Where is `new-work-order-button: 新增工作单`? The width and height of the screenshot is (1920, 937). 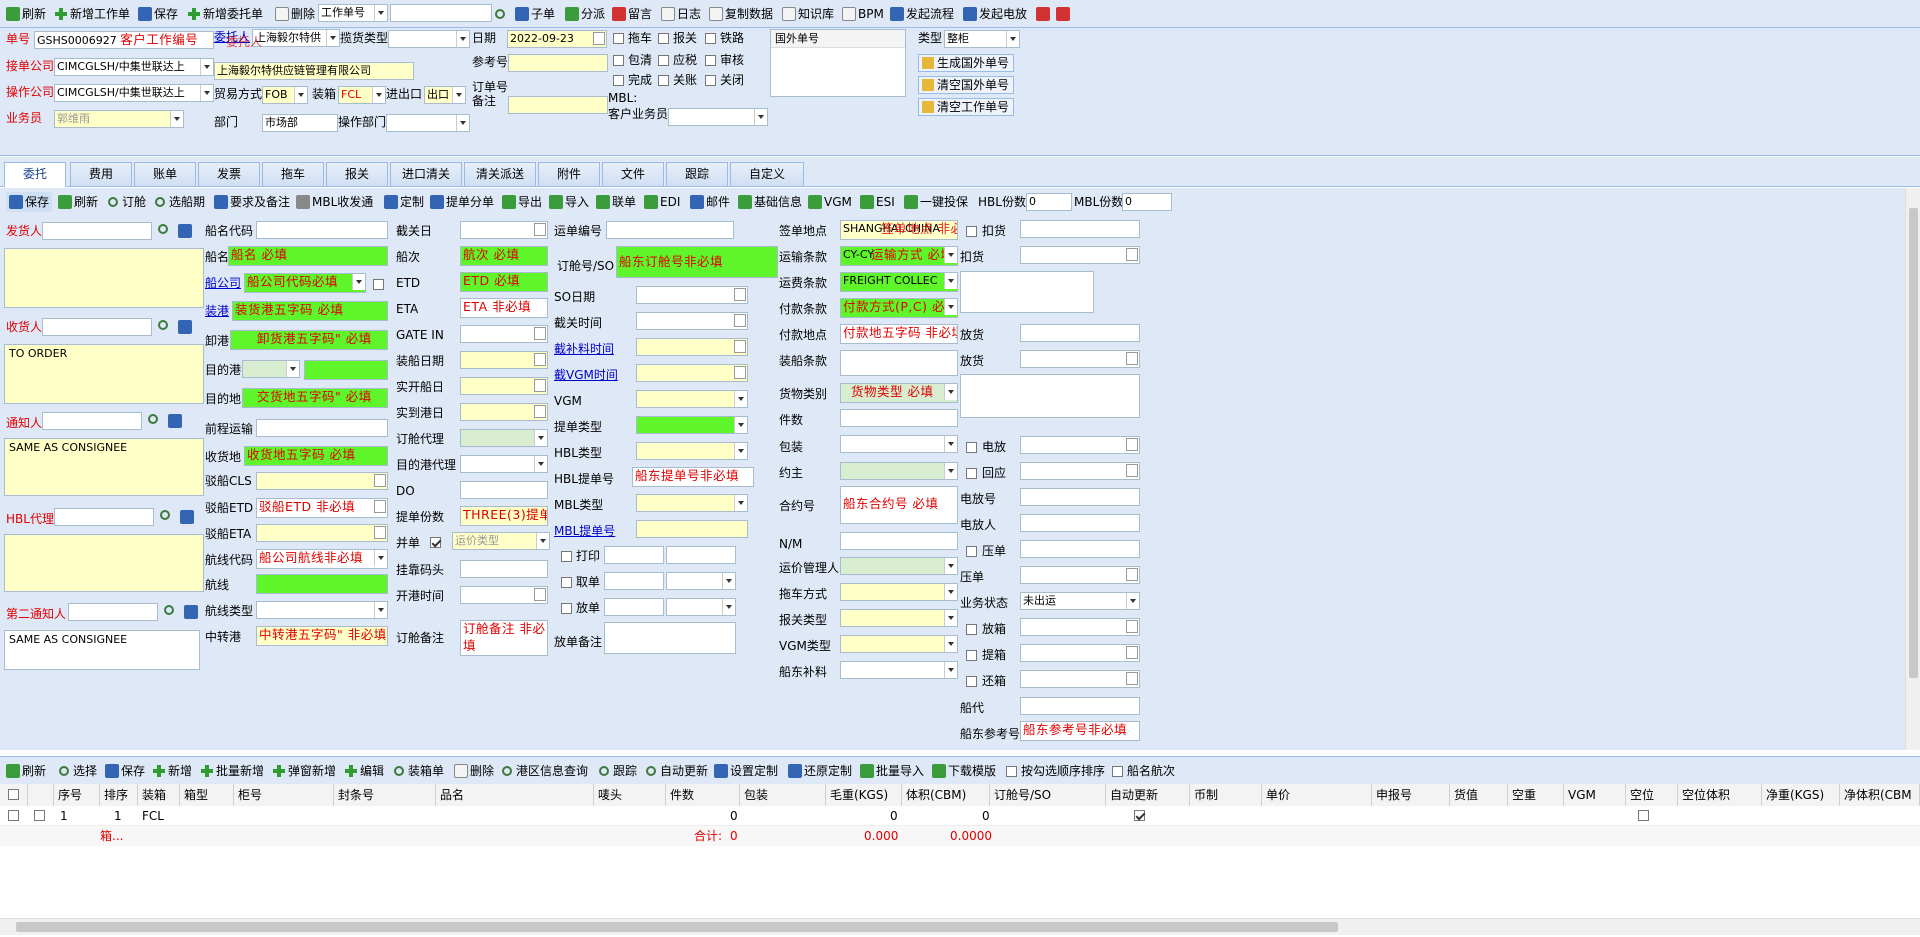
new-work-order-button: 新增工作单 is located at coordinates (92, 14).